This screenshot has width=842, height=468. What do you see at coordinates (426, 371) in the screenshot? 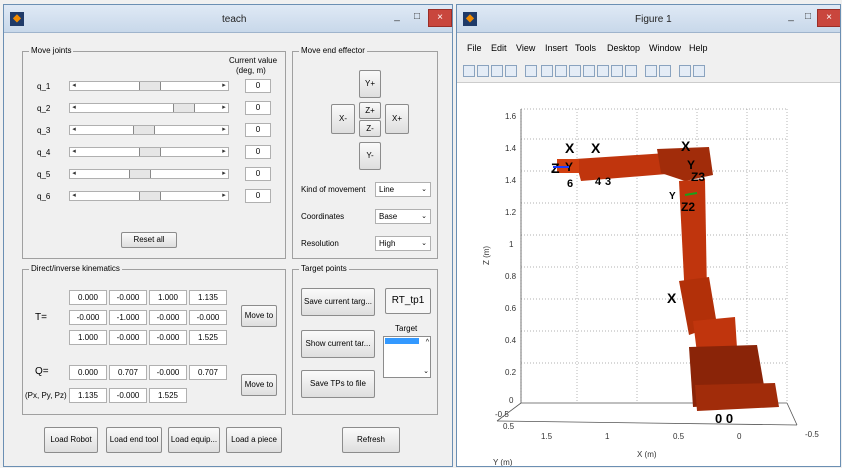
I see `scroll-down-icon: ⌄` at bounding box center [426, 371].